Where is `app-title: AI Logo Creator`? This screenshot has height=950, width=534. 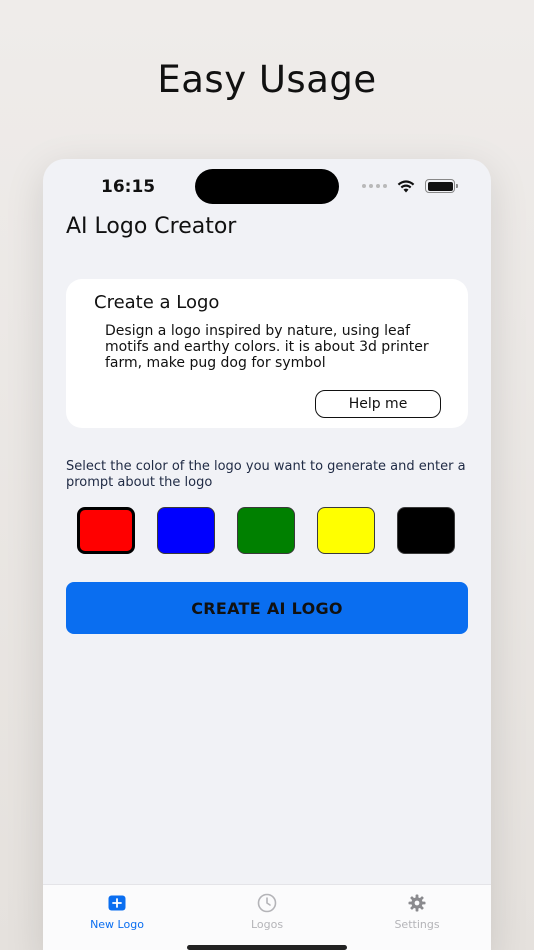 app-title: AI Logo Creator is located at coordinates (151, 226).